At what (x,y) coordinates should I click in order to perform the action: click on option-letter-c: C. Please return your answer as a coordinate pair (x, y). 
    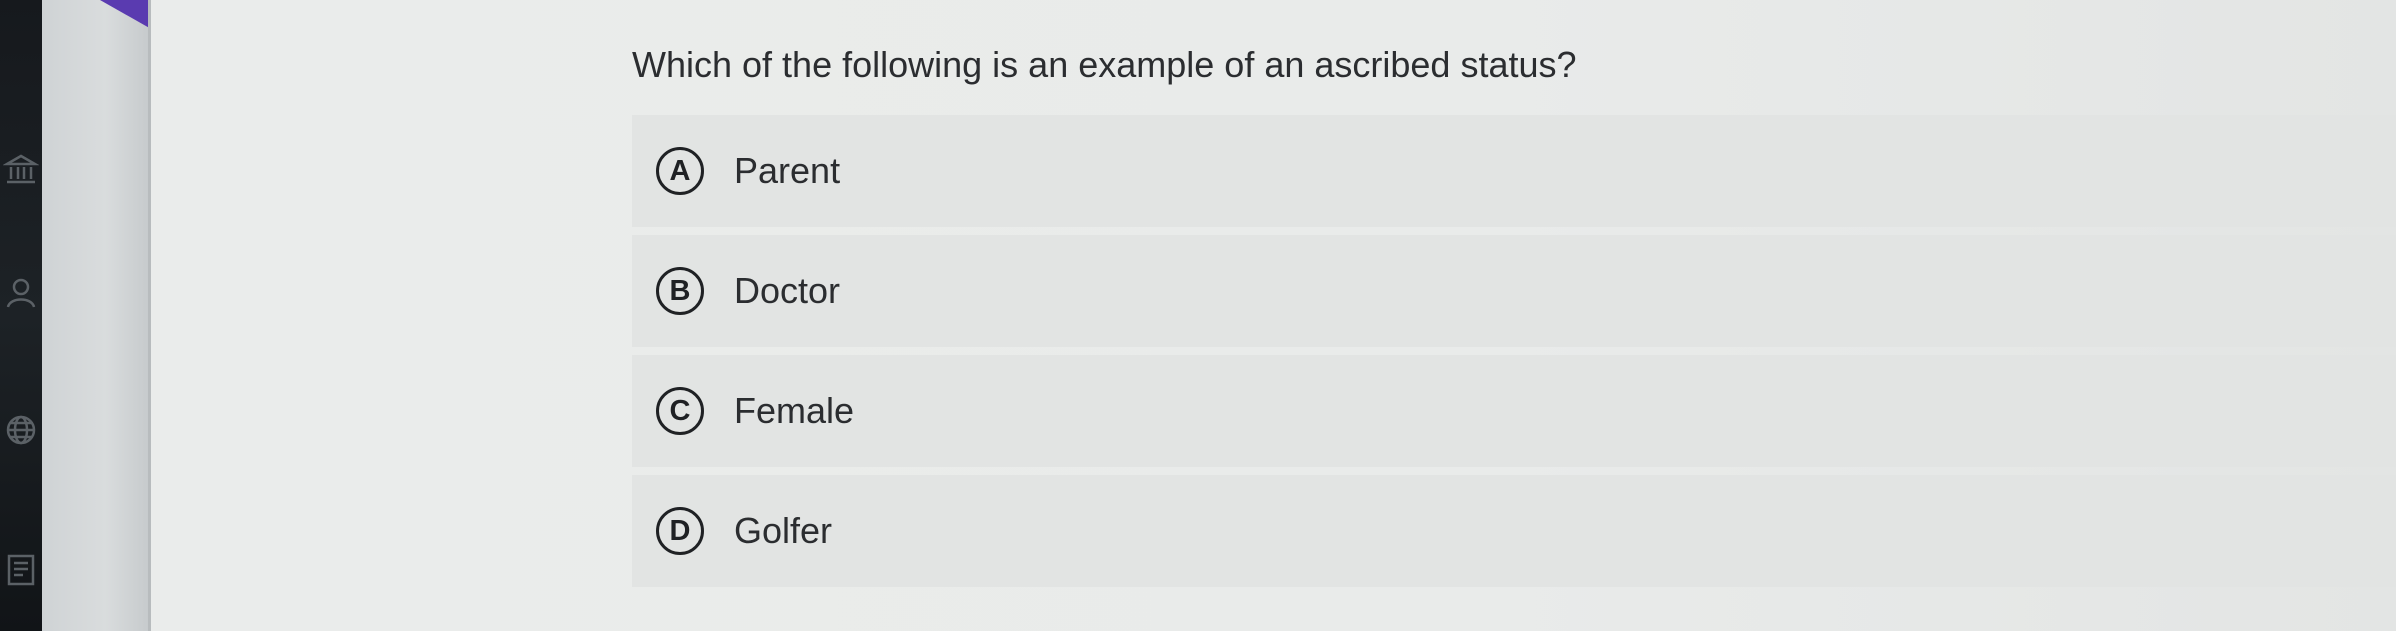
    Looking at the image, I should click on (680, 411).